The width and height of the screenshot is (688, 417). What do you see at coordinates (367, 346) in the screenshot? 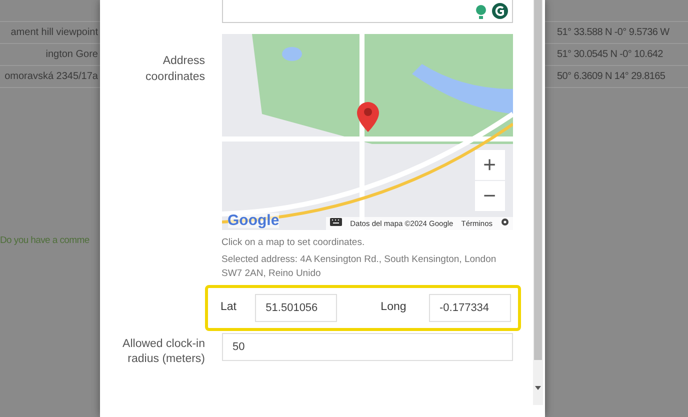
I see `radius-input: 50` at bounding box center [367, 346].